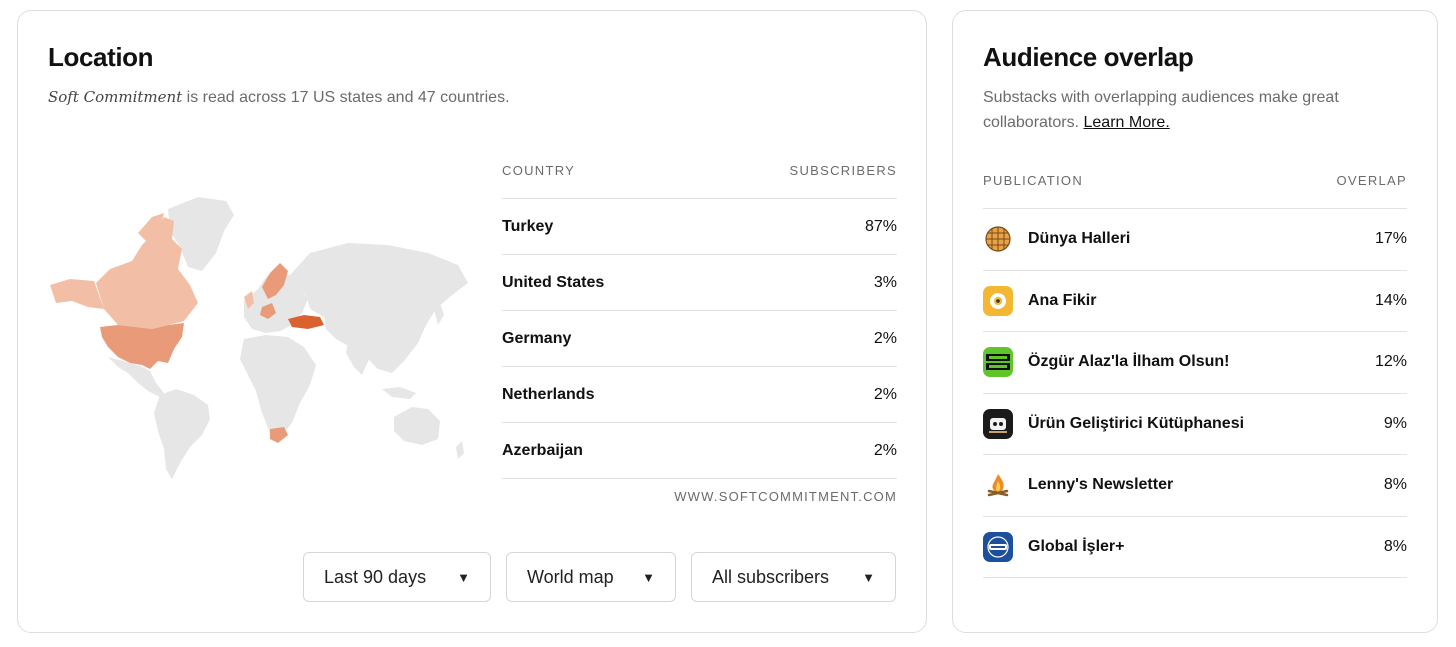  What do you see at coordinates (1076, 546) in the screenshot?
I see `publication-name: Global İşler+` at bounding box center [1076, 546].